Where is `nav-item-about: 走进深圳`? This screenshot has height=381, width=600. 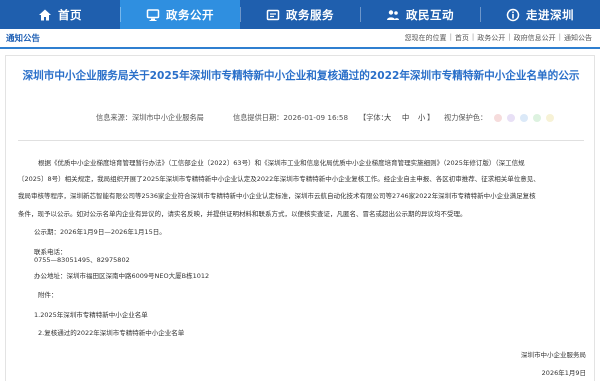 nav-item-about: 走进深圳 is located at coordinates (540, 14).